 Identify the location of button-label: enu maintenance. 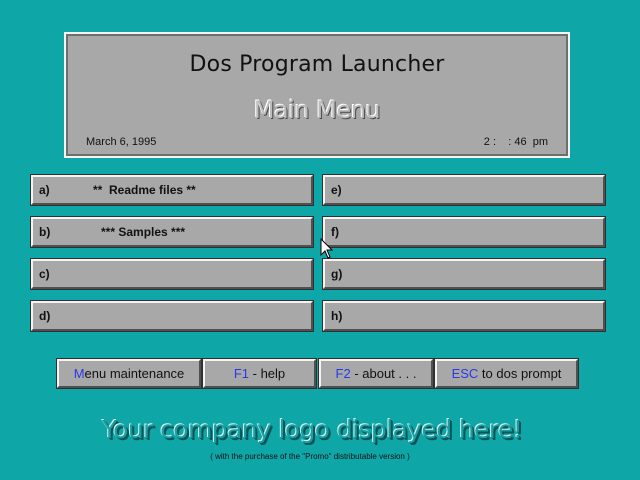
(134, 373).